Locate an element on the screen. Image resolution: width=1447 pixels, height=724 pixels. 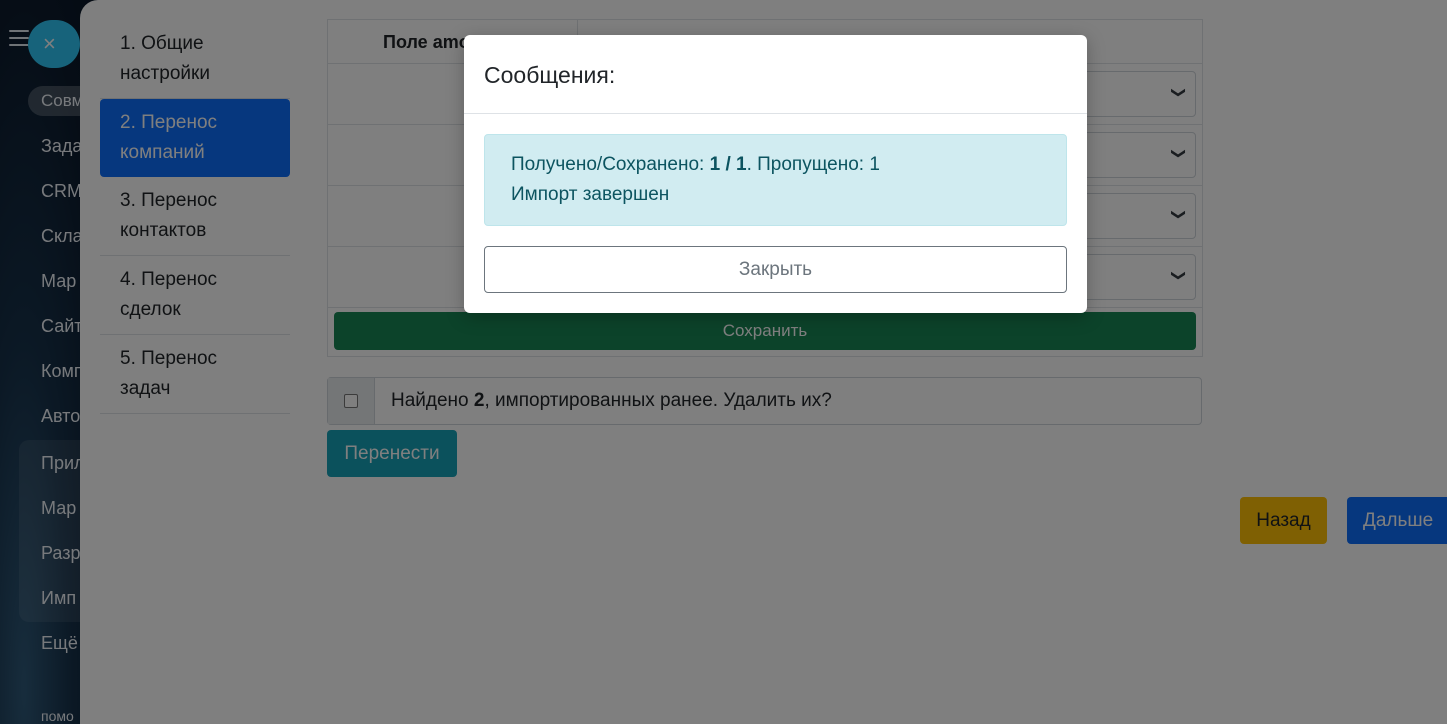
import-stats: Получено/Сохранено: 1 / 1. Пропущено: 1 is located at coordinates (695, 164).